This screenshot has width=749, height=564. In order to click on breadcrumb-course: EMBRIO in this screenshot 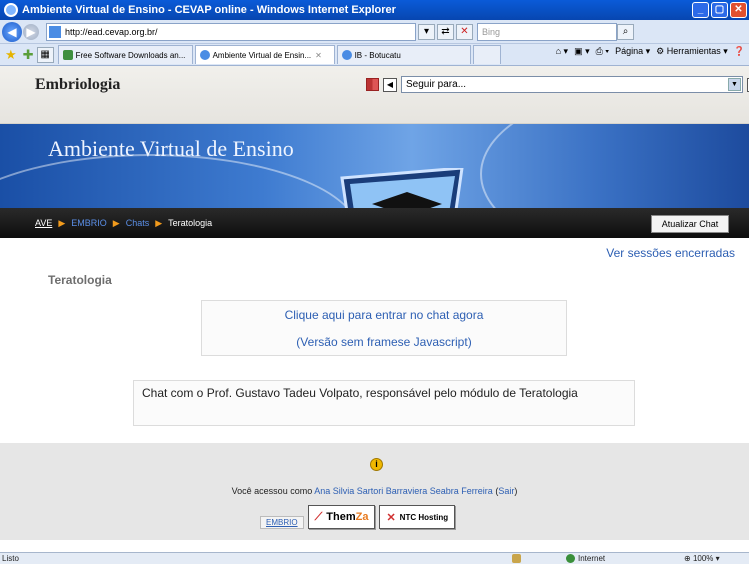, I will do `click(89, 223)`.